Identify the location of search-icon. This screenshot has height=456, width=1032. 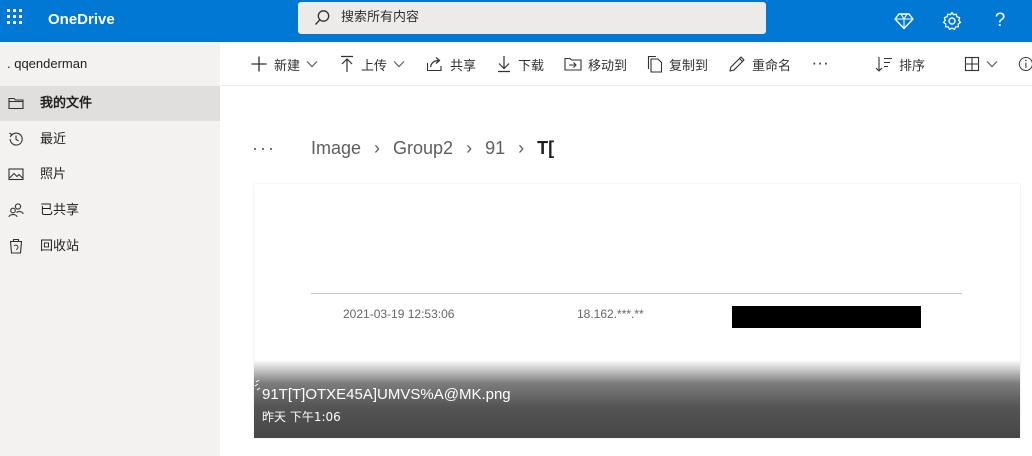
(322, 17).